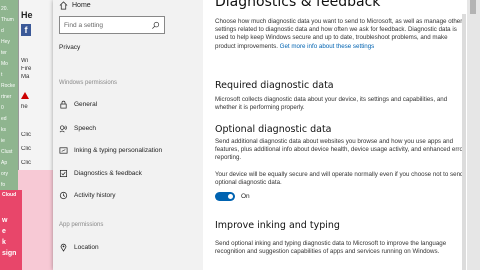  Describe the element at coordinates (298, 5) in the screenshot. I see `page-title: Diagnostics & feedback` at that location.